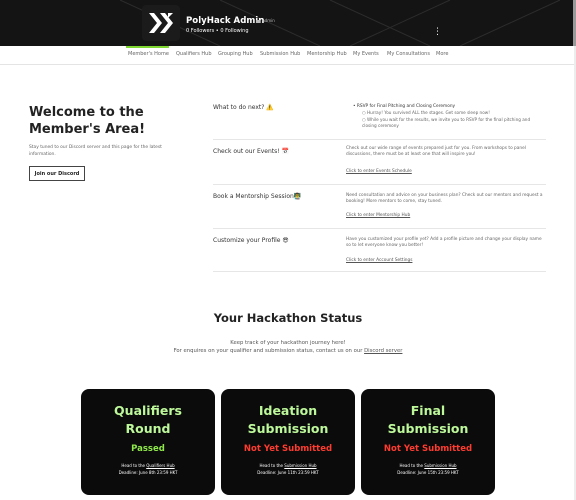  Describe the element at coordinates (225, 21) in the screenshot. I see `profile-name: PolyHack Admin` at that location.